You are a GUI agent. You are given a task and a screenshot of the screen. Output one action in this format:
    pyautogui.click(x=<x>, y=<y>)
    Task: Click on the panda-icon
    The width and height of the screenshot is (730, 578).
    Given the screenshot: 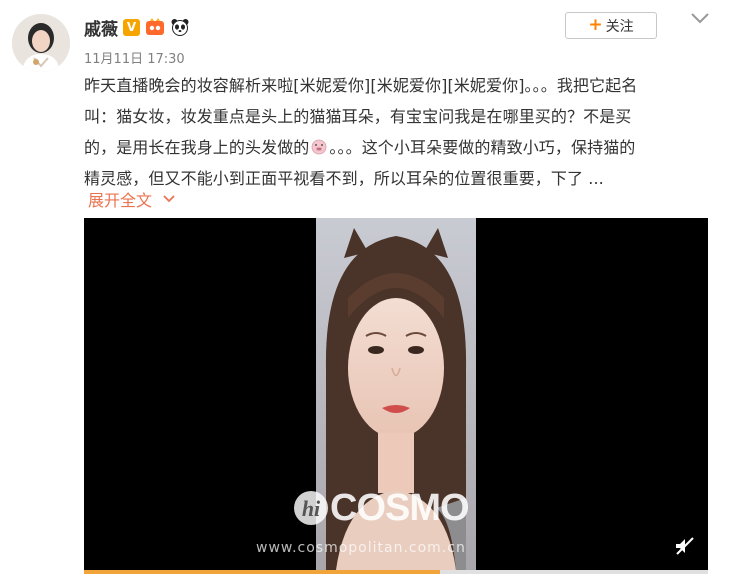 What is the action you would take?
    pyautogui.click(x=180, y=27)
    